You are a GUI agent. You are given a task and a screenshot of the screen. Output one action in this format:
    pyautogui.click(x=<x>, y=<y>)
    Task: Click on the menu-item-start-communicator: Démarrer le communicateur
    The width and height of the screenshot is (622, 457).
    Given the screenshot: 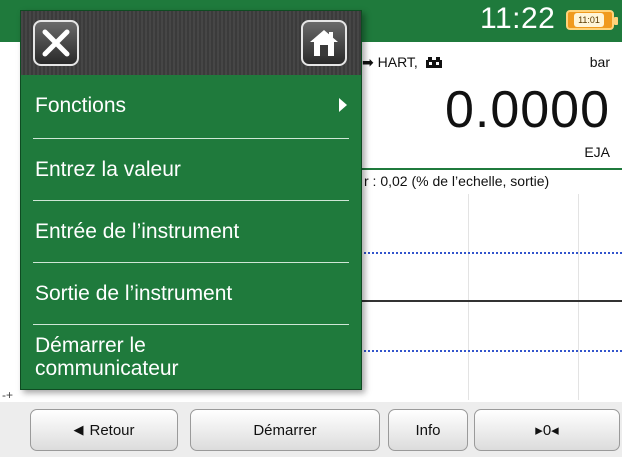 What is the action you would take?
    pyautogui.click(x=191, y=357)
    